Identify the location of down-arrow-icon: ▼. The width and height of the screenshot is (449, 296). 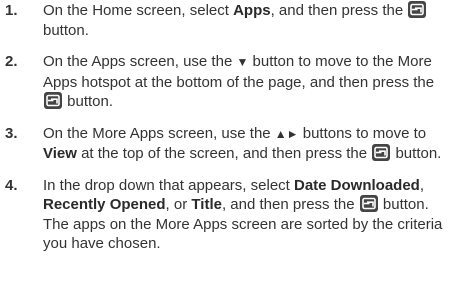
(242, 62).